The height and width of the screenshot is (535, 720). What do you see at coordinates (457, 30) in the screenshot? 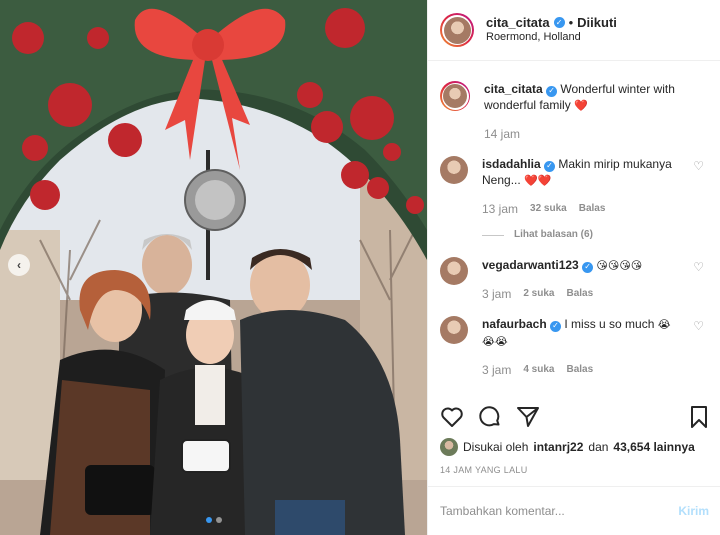
I see `author-avatar` at bounding box center [457, 30].